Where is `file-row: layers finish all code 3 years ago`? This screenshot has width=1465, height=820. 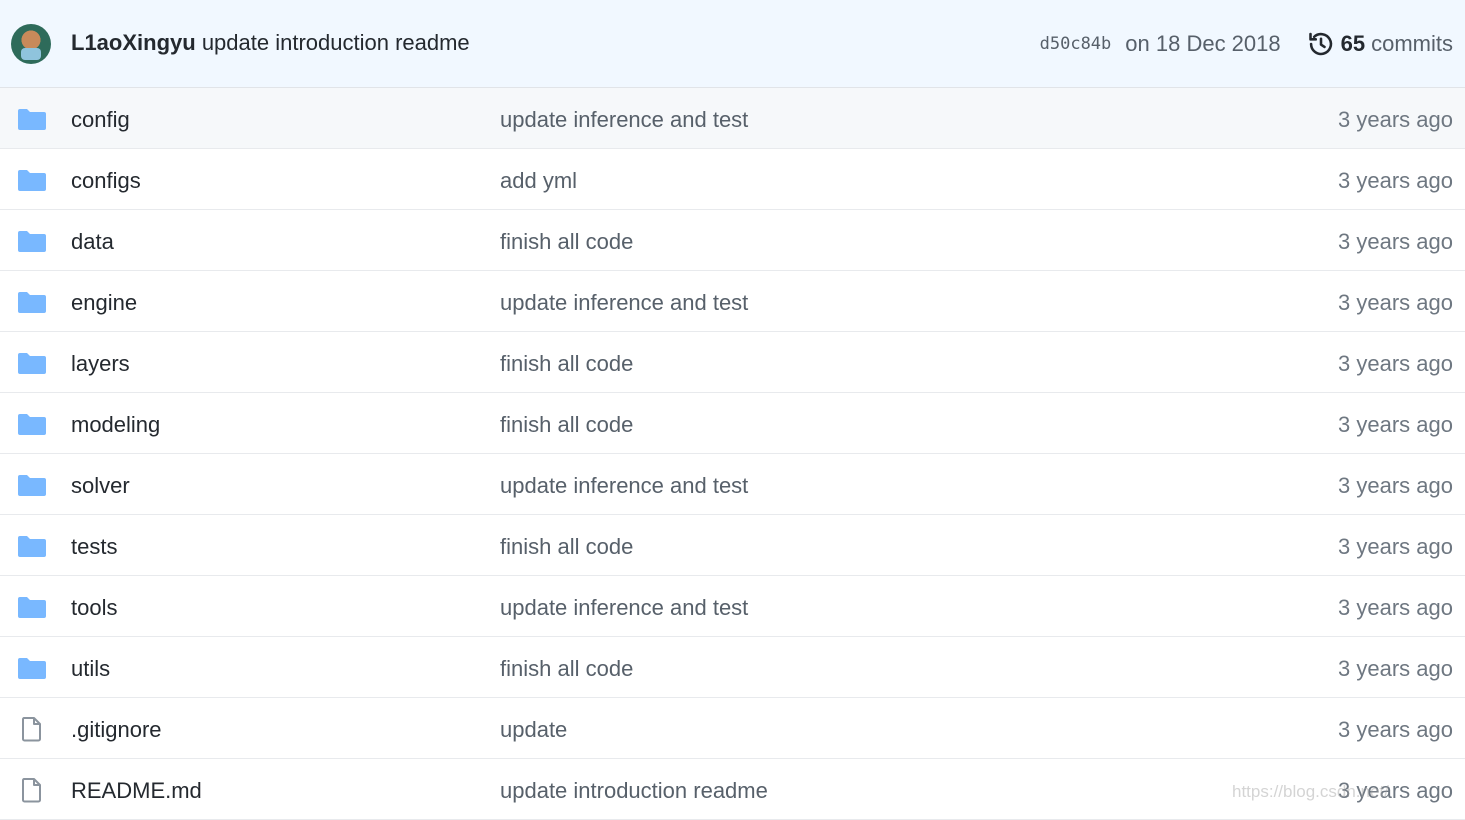 file-row: layers finish all code 3 years ago is located at coordinates (732, 362).